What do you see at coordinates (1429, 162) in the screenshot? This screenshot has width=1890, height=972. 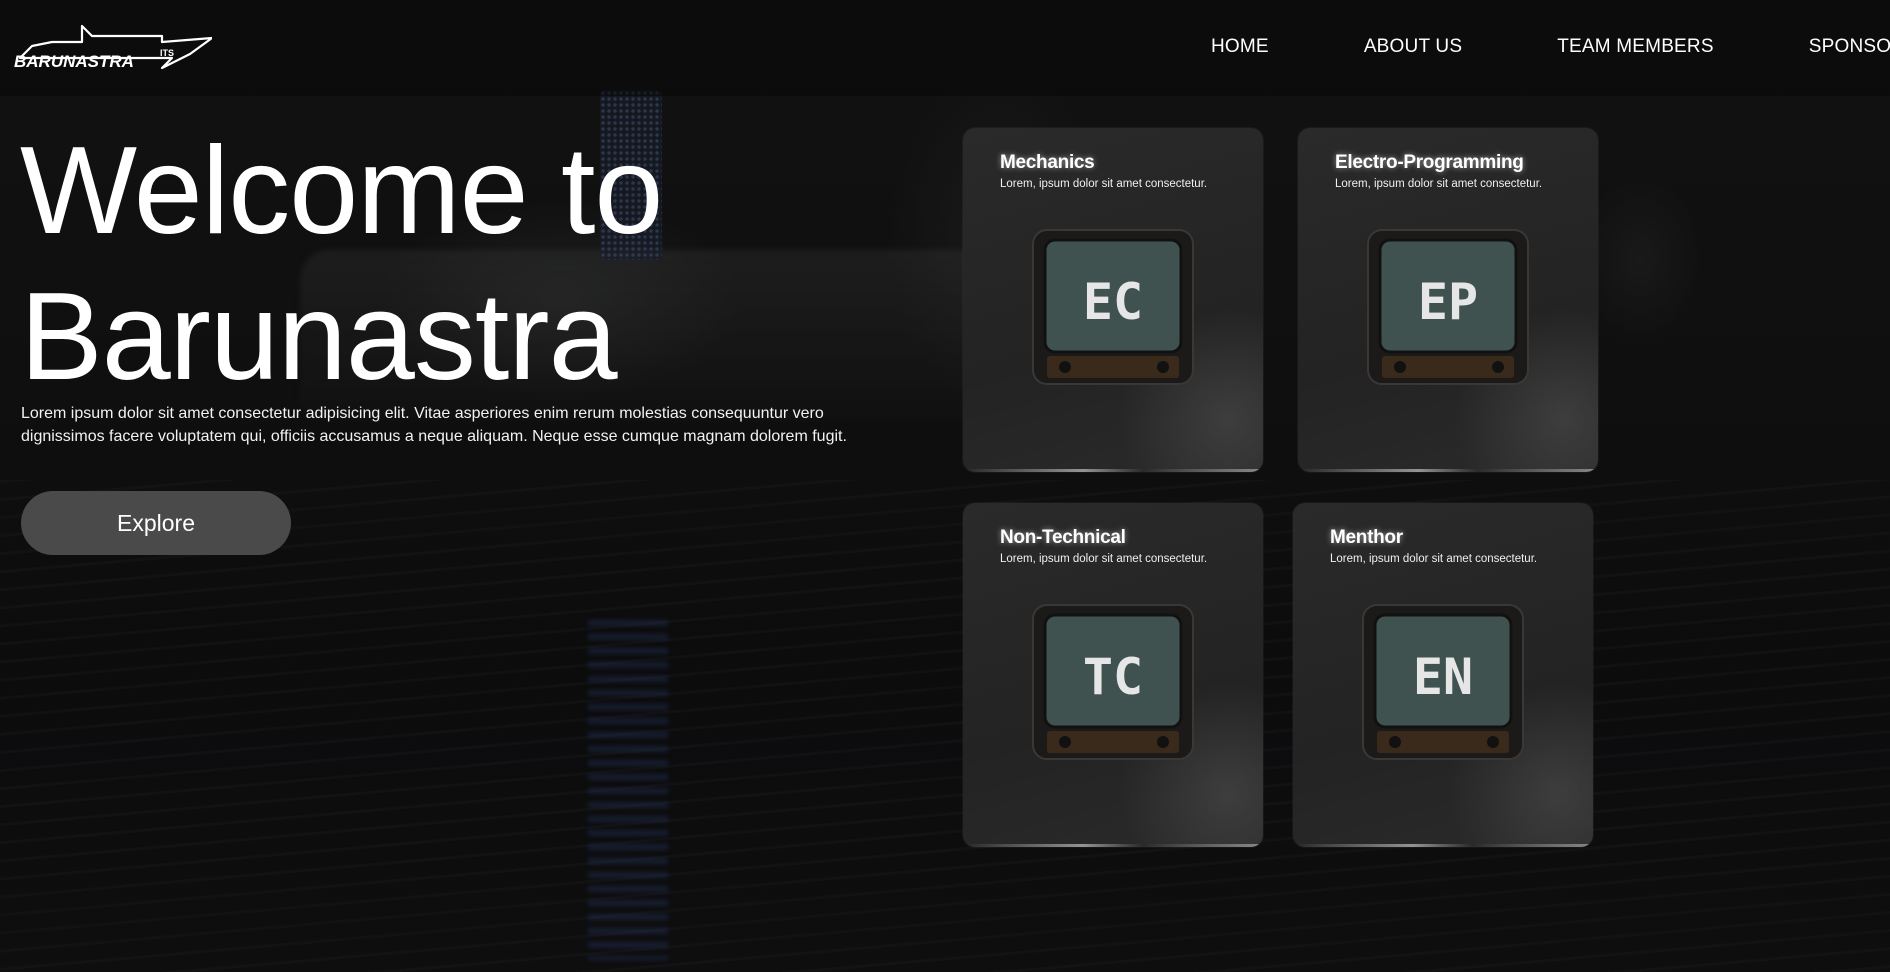 I see `card-title: Electro-Programming` at bounding box center [1429, 162].